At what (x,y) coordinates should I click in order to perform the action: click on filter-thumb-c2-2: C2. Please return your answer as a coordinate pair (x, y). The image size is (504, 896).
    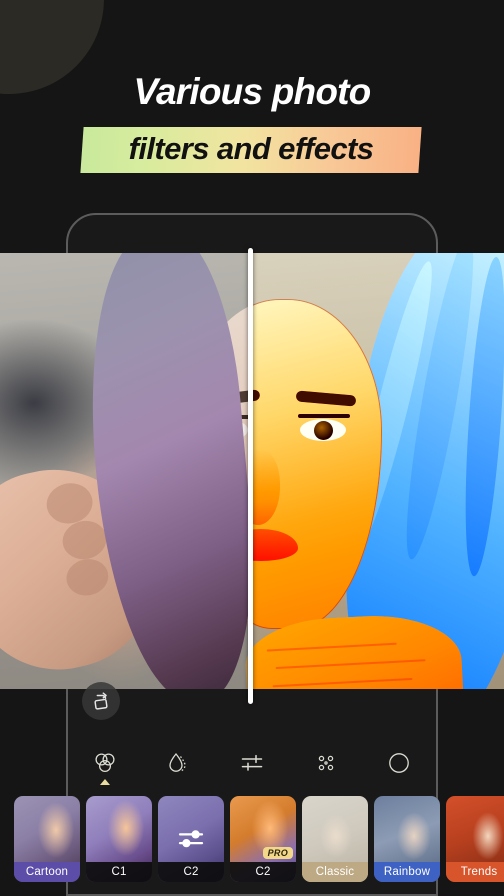
    Looking at the image, I should click on (191, 839).